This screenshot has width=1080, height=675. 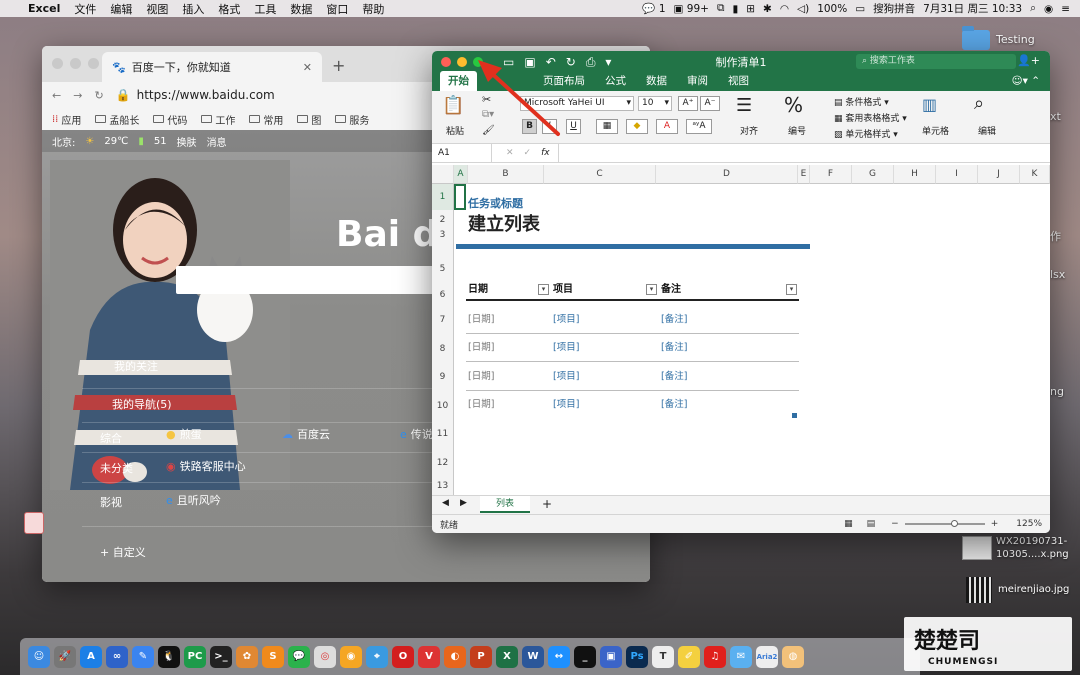 What do you see at coordinates (870, 117) in the screenshot?
I see `table-format-button: ▦ 套用表格格式 ▾` at bounding box center [870, 117].